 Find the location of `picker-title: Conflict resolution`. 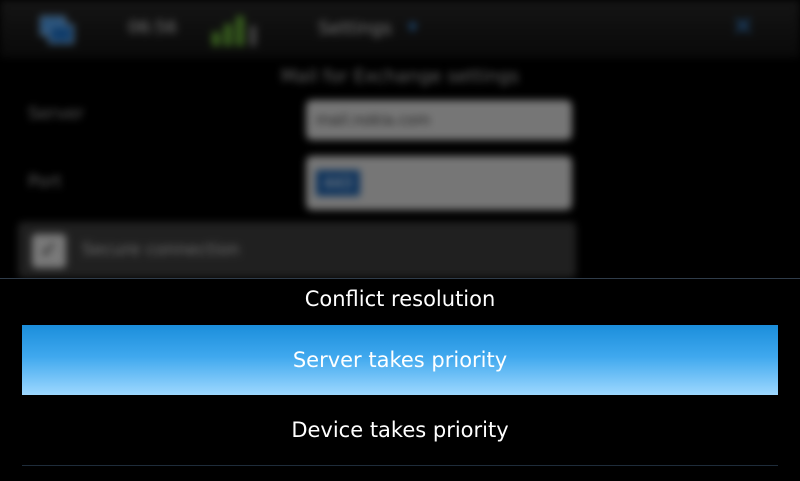

picker-title: Conflict resolution is located at coordinates (400, 299).